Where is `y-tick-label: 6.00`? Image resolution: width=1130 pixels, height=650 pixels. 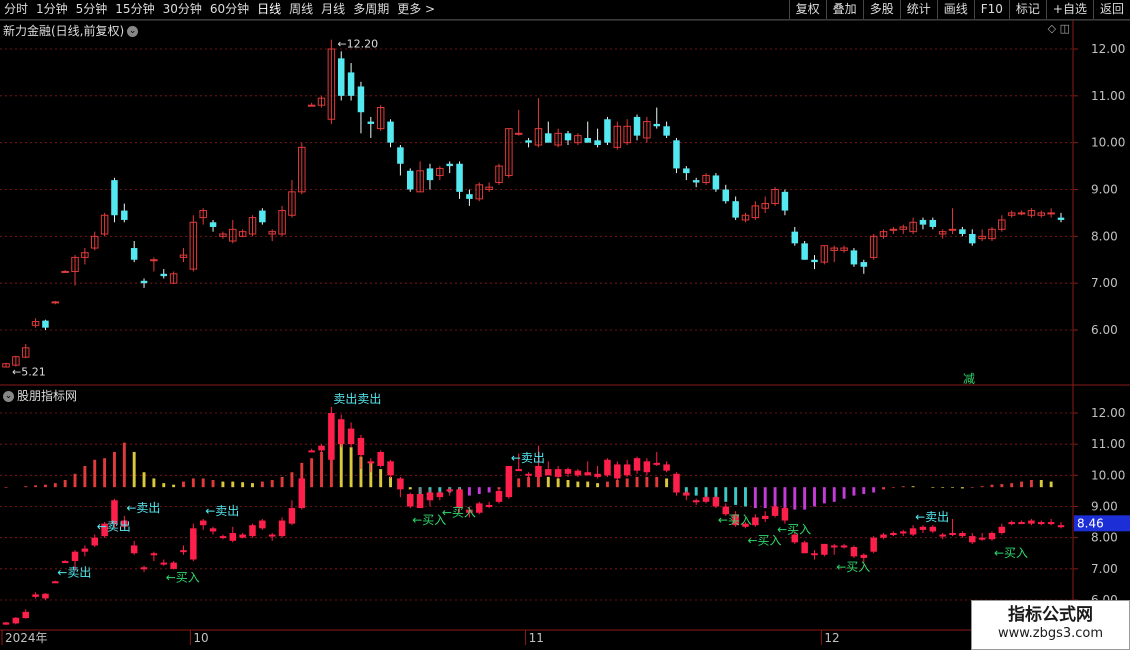
y-tick-label: 6.00 is located at coordinates (1104, 330).